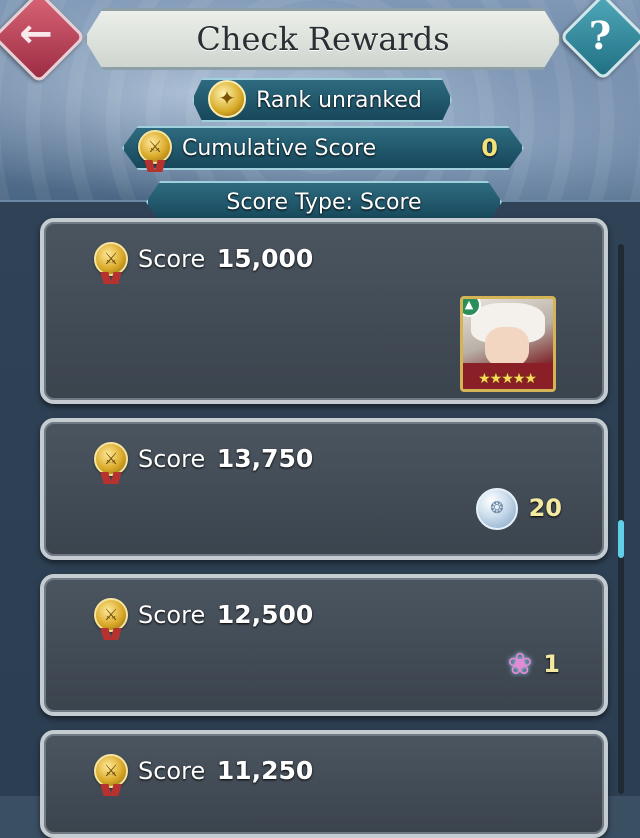  I want to click on cumulative-score-bar: Cumulative Score 0, so click(323, 148).